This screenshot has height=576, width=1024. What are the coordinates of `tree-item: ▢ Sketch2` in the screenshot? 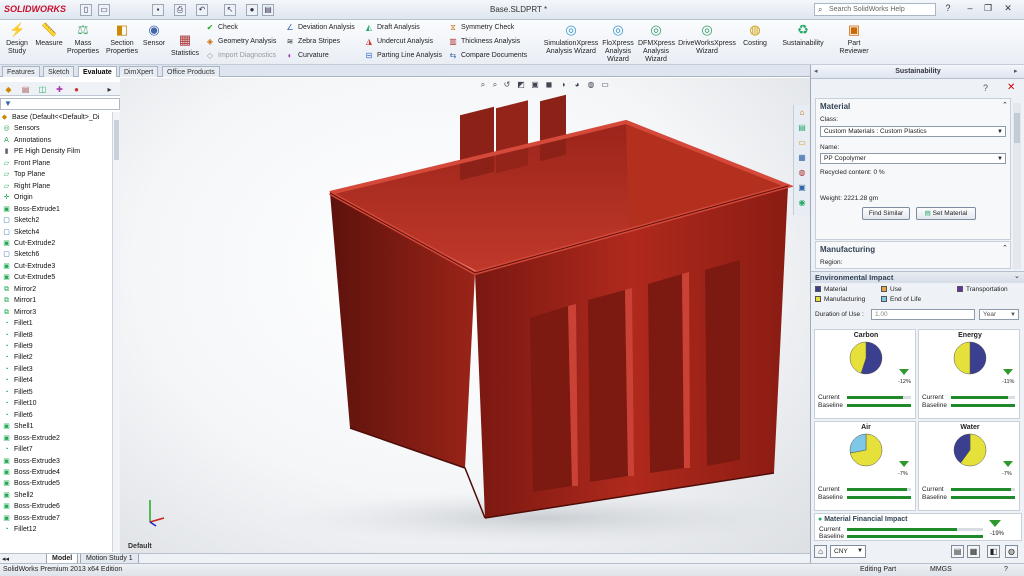 It's located at (20, 220).